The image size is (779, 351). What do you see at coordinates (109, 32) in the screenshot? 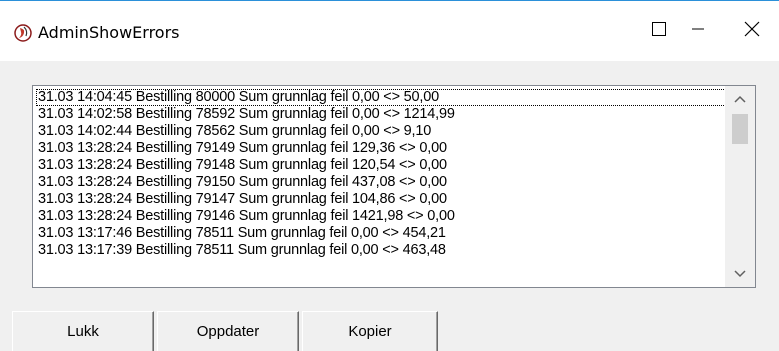
I see `window-title: AdminShowErrors` at bounding box center [109, 32].